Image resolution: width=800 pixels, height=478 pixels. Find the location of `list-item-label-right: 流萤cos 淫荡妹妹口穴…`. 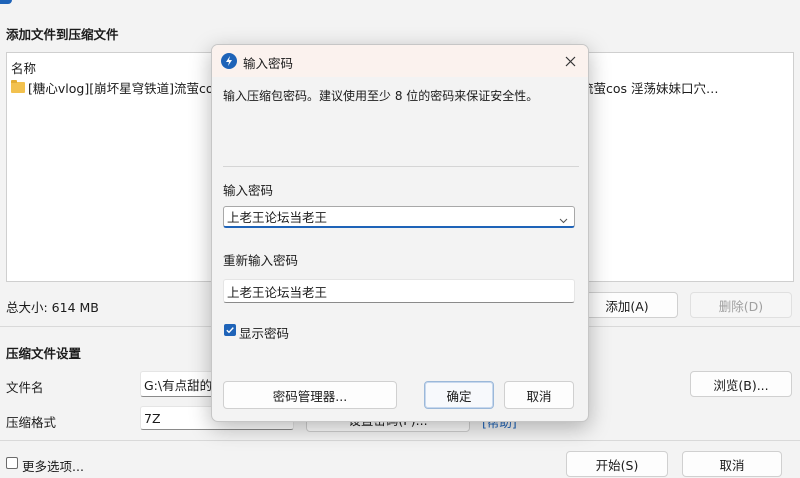

list-item-label-right: 流萤cos 淫荡妹妹口穴… is located at coordinates (650, 88).